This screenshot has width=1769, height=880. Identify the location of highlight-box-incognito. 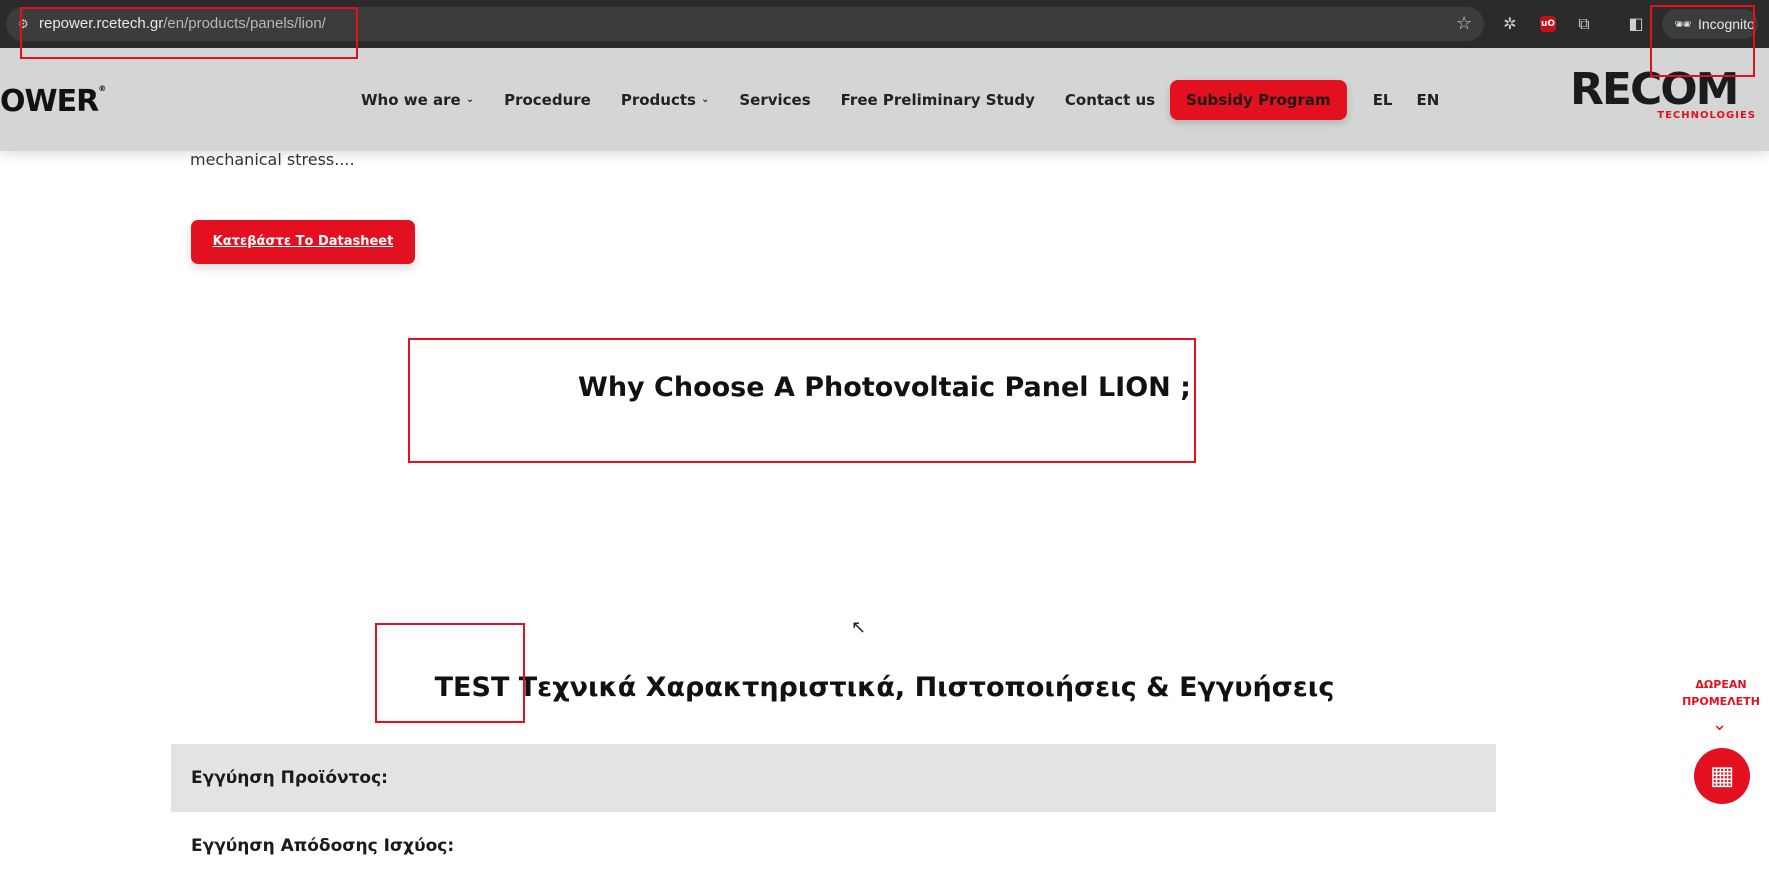
(1702, 41).